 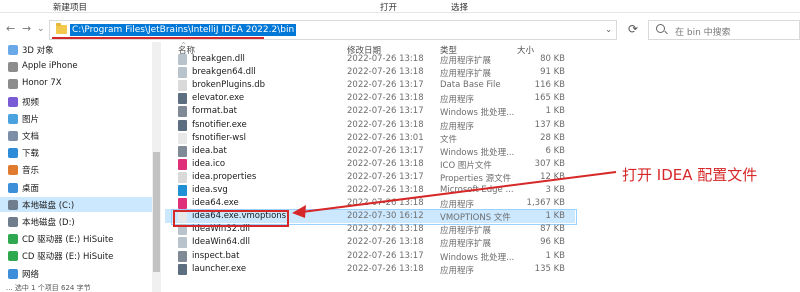 What do you see at coordinates (13, 136) in the screenshot?
I see `document-icon` at bounding box center [13, 136].